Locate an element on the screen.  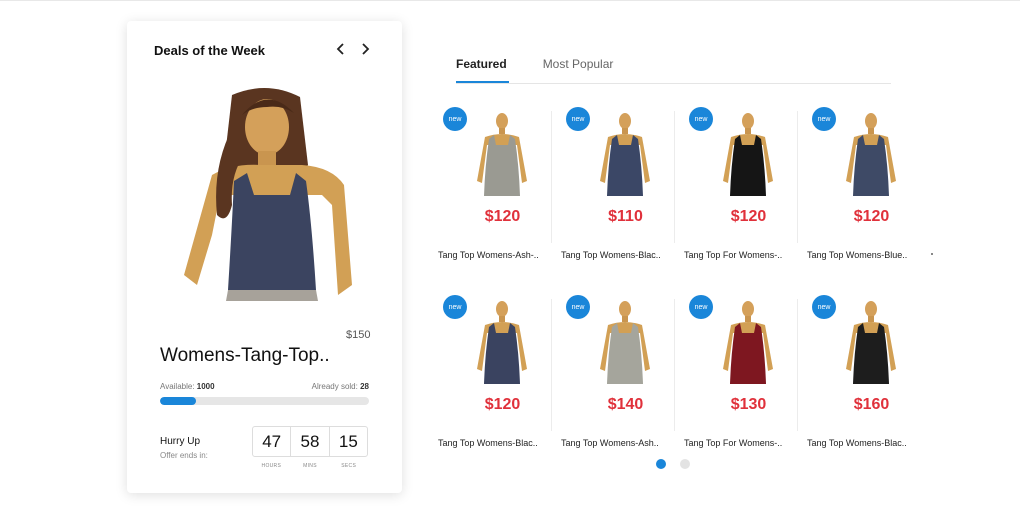
chevron-right-icon is located at coordinates (366, 49).